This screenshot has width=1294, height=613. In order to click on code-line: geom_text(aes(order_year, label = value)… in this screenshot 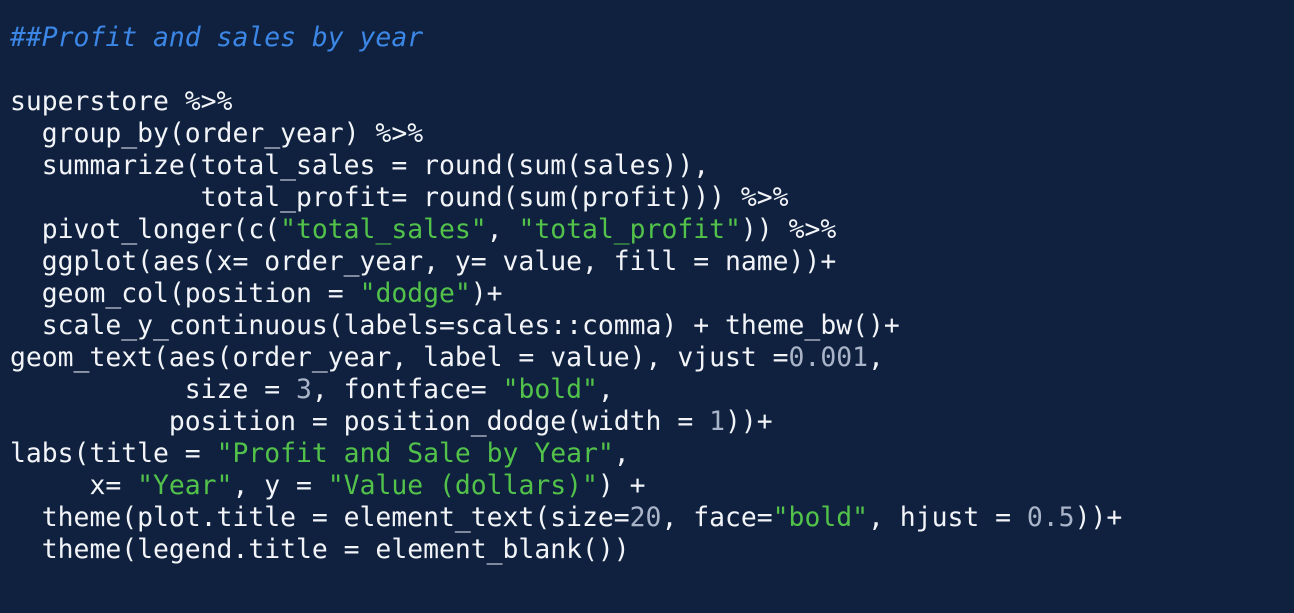, I will do `click(652, 358)`.